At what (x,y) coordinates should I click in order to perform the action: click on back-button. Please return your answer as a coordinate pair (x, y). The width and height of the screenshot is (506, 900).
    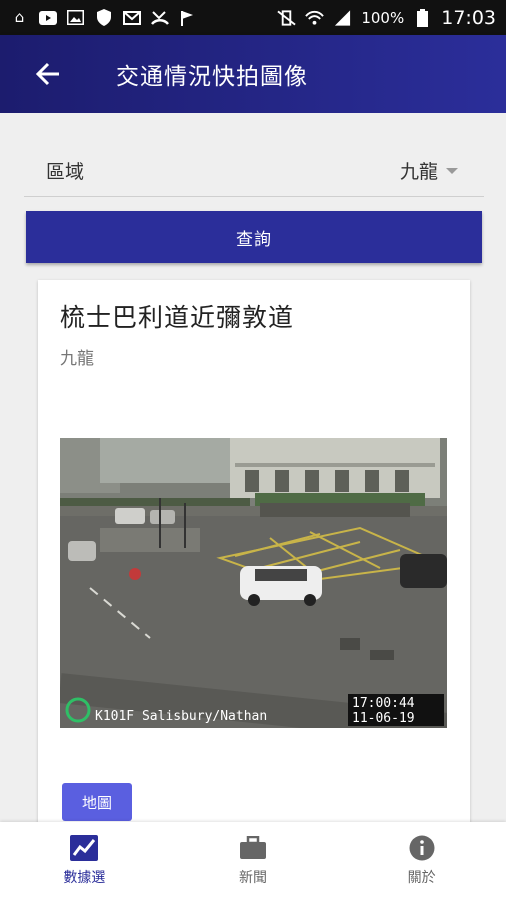
    Looking at the image, I should click on (48, 74).